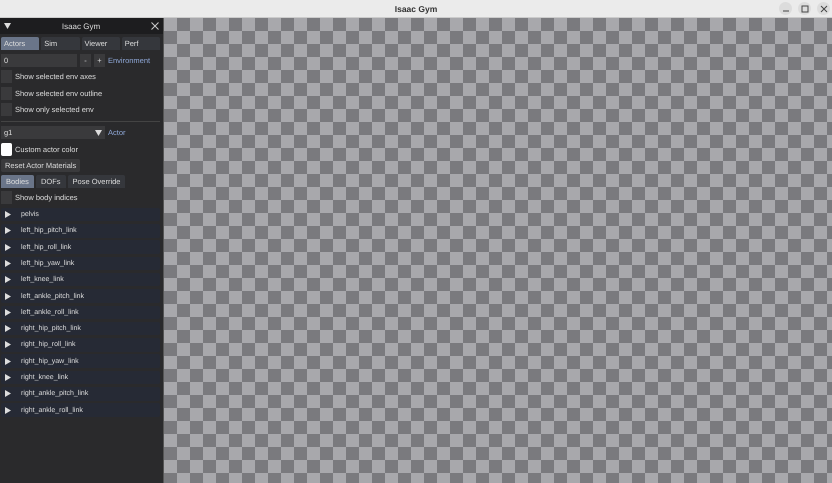 This screenshot has height=483, width=832. I want to click on maximize-button, so click(804, 8).